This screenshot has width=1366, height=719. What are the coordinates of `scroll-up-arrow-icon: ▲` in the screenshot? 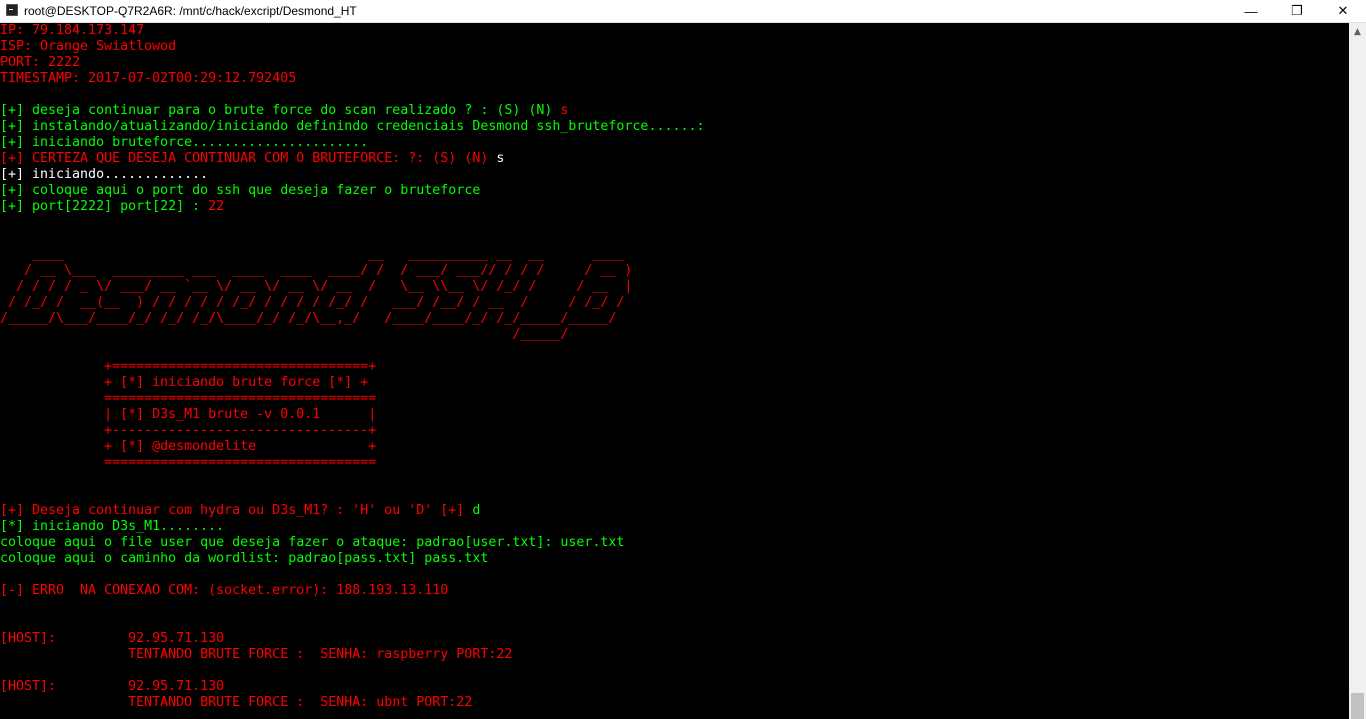 It's located at (1357, 31).